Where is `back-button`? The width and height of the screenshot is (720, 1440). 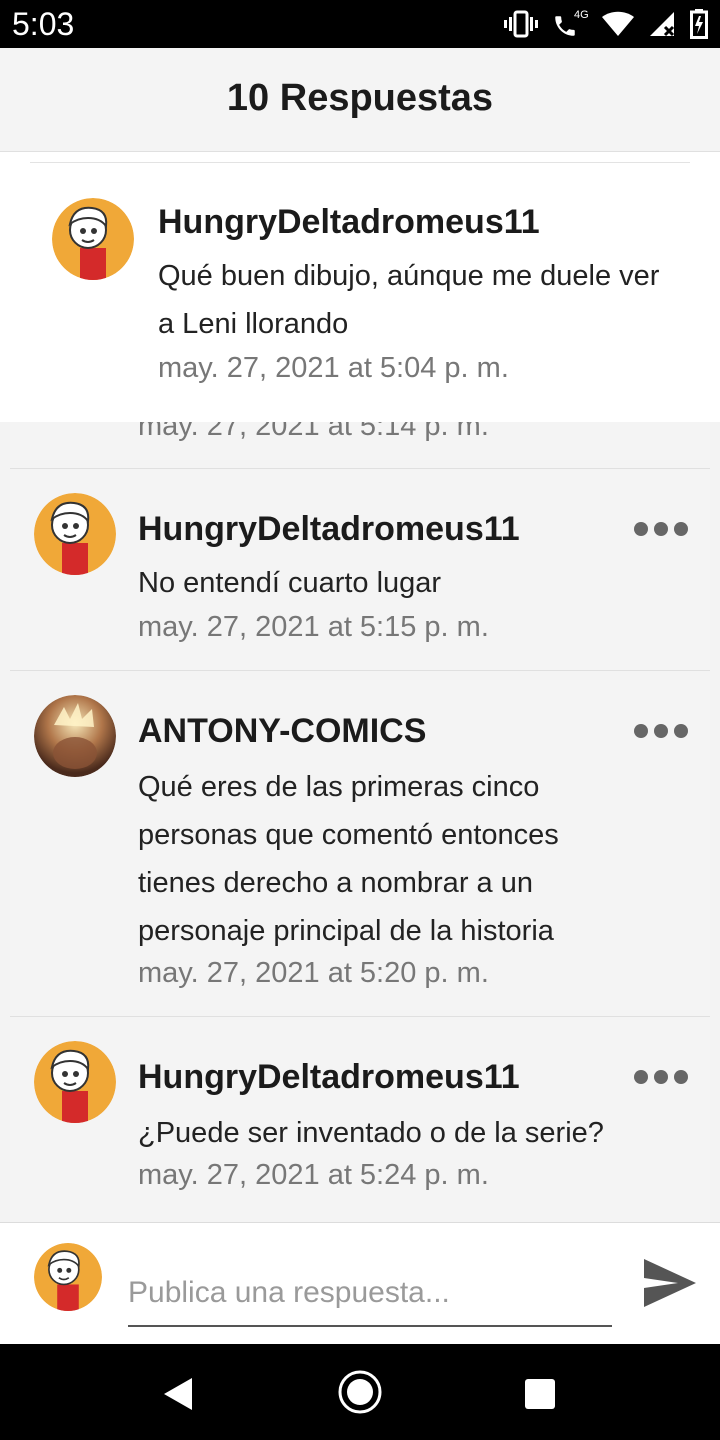 back-button is located at coordinates (180, 1394).